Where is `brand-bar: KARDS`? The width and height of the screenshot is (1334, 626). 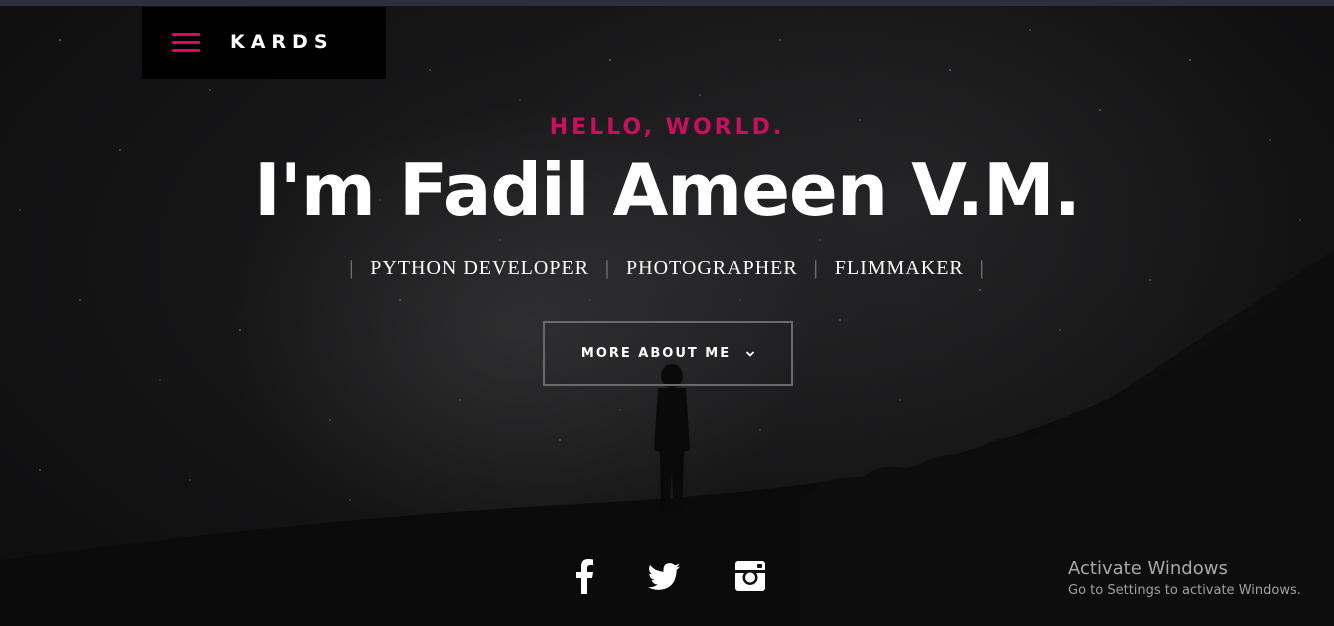
brand-bar: KARDS is located at coordinates (264, 43).